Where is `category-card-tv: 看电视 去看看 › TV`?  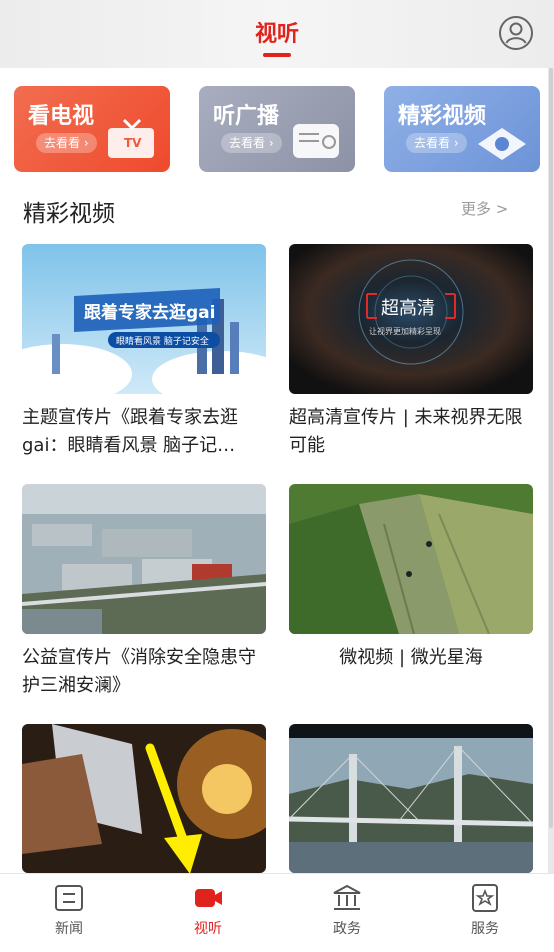 category-card-tv: 看电视 去看看 › TV is located at coordinates (92, 129).